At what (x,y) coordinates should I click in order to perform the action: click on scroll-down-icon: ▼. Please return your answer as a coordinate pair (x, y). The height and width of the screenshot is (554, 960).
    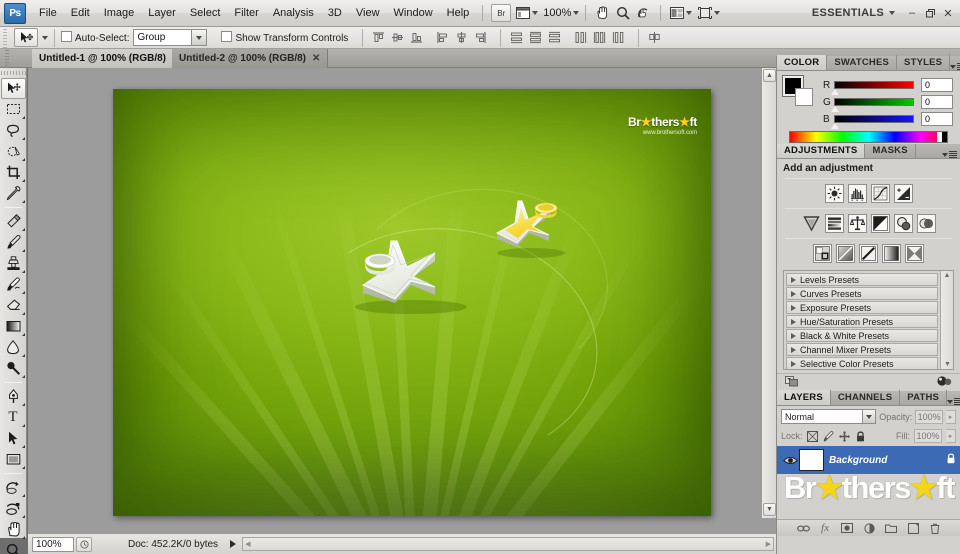
    Looking at the image, I should click on (947, 364).